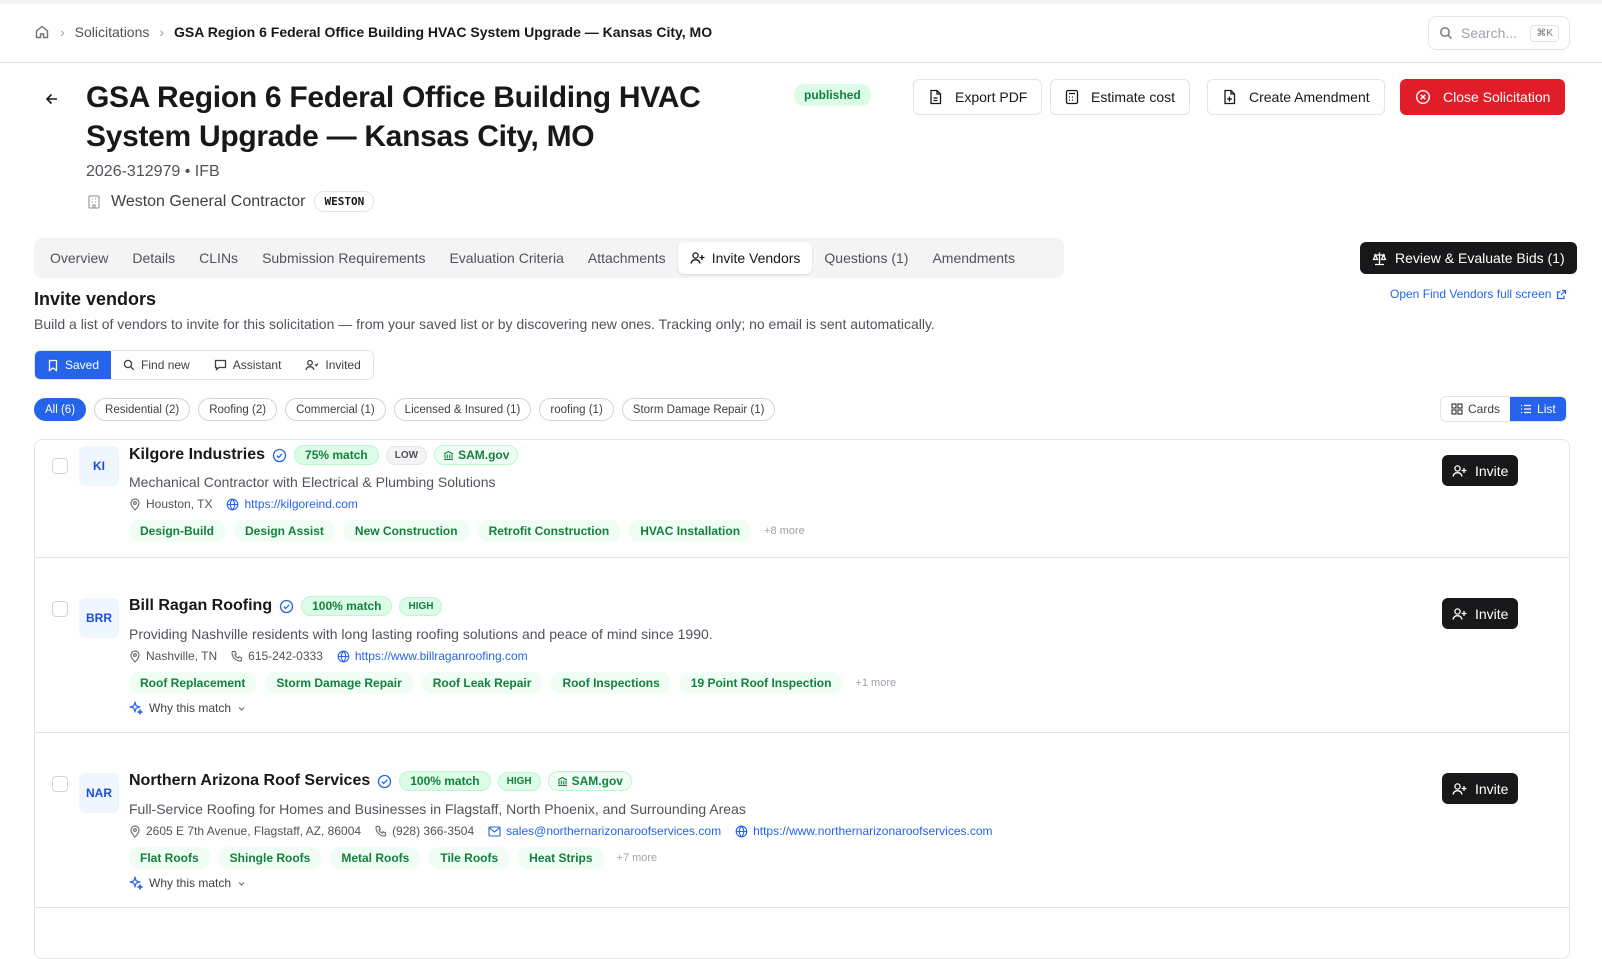  I want to click on match-badge: 100% match, so click(347, 606).